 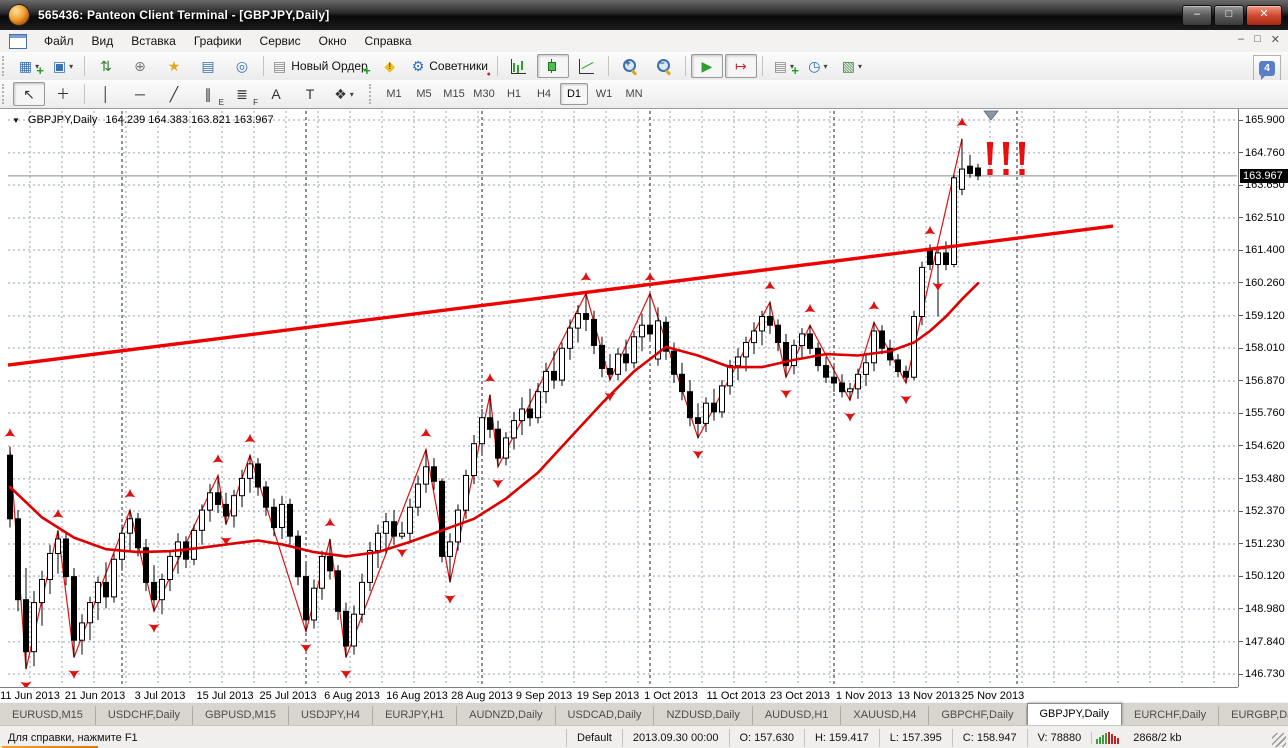 I want to click on crosshair-tool-icon: ＋, so click(x=63, y=94).